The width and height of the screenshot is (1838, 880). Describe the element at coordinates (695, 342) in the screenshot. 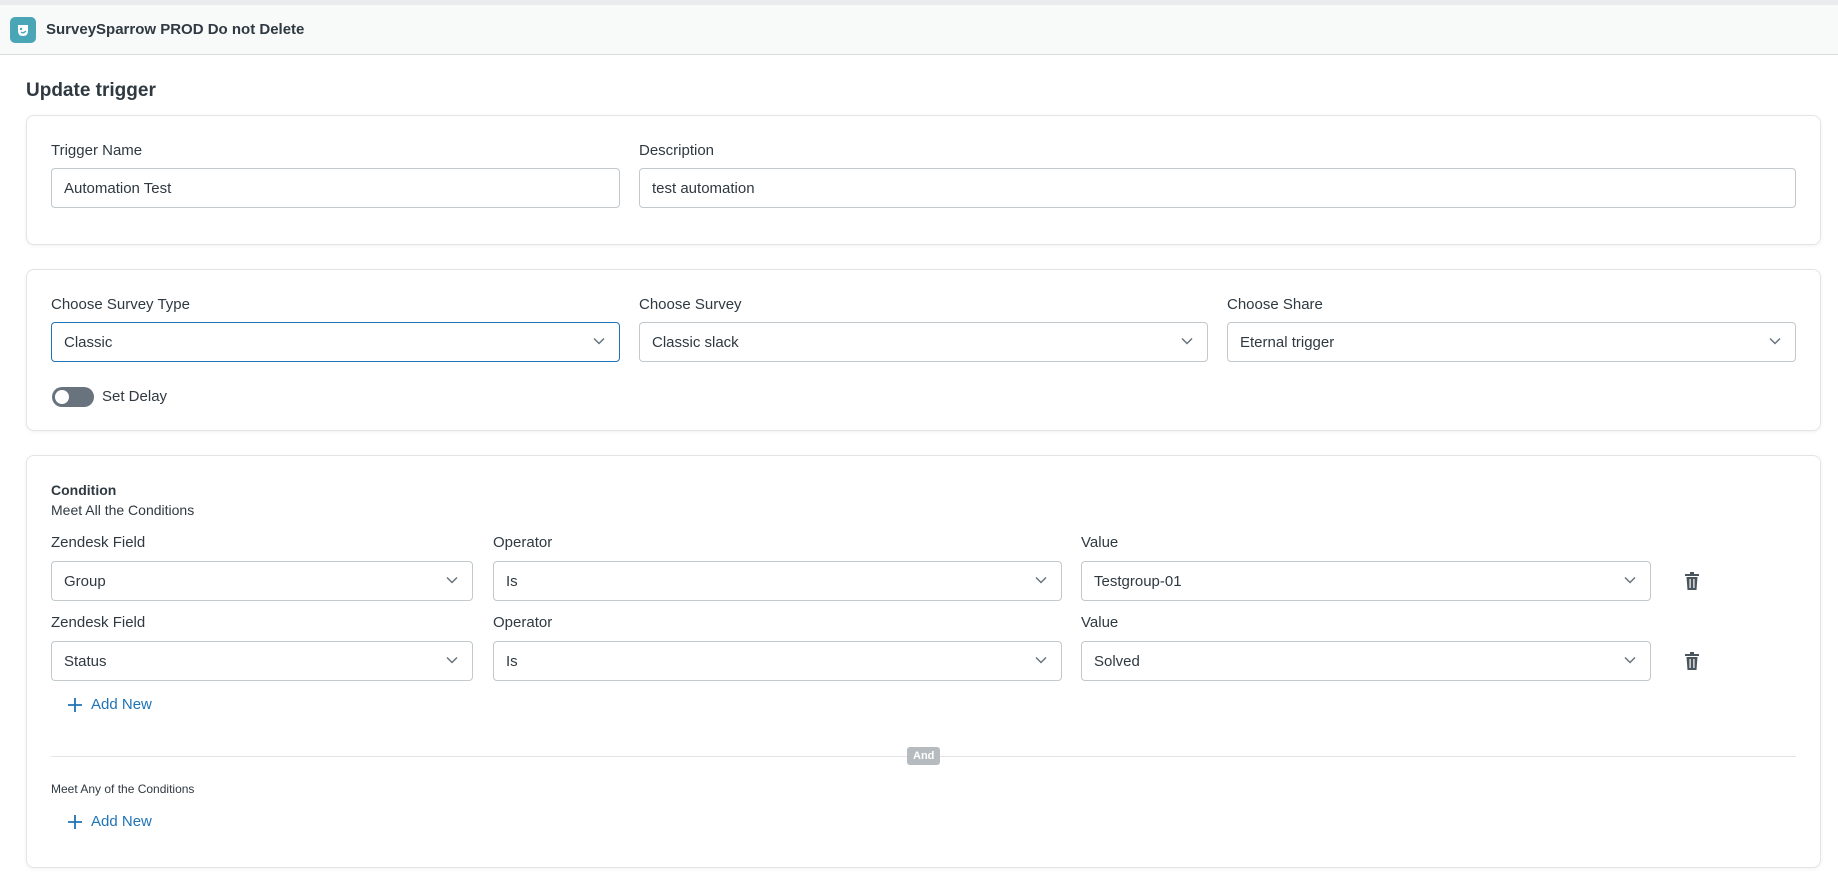

I see `survey-value: Classic slack` at that location.